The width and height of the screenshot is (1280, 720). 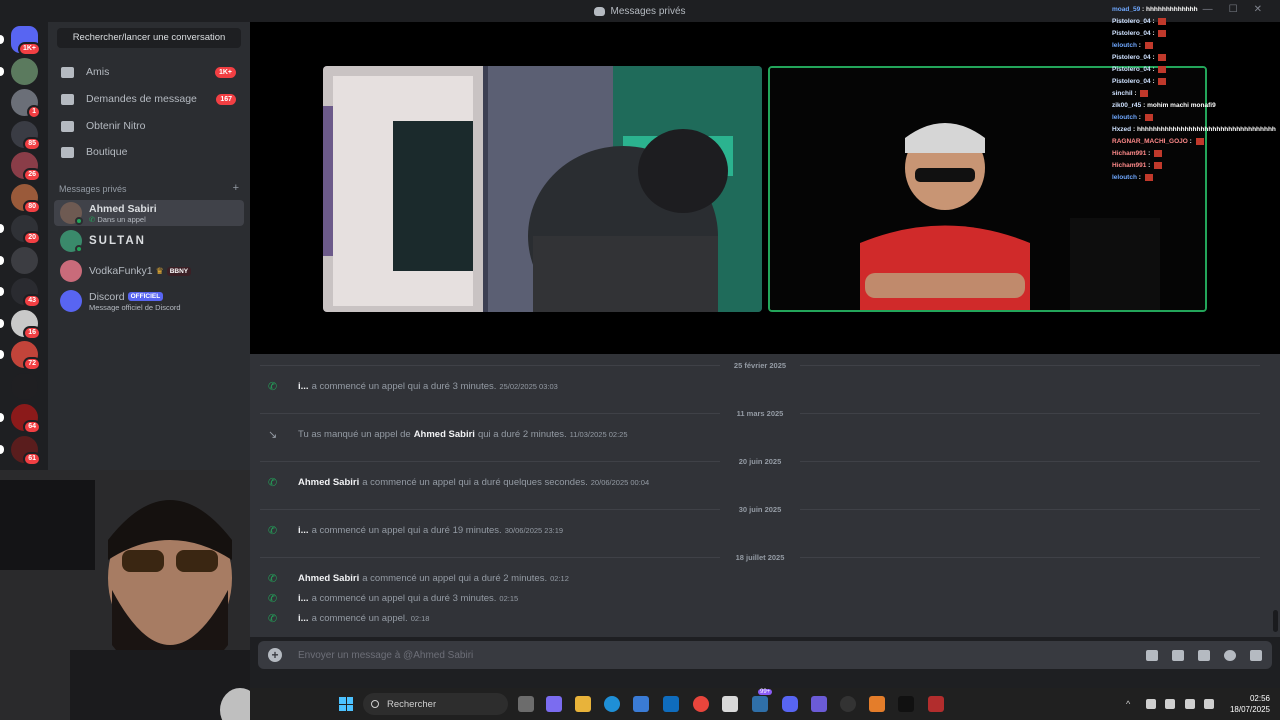 What do you see at coordinates (1181, 105) in the screenshot?
I see `chat-message: mohim machi monafi9` at bounding box center [1181, 105].